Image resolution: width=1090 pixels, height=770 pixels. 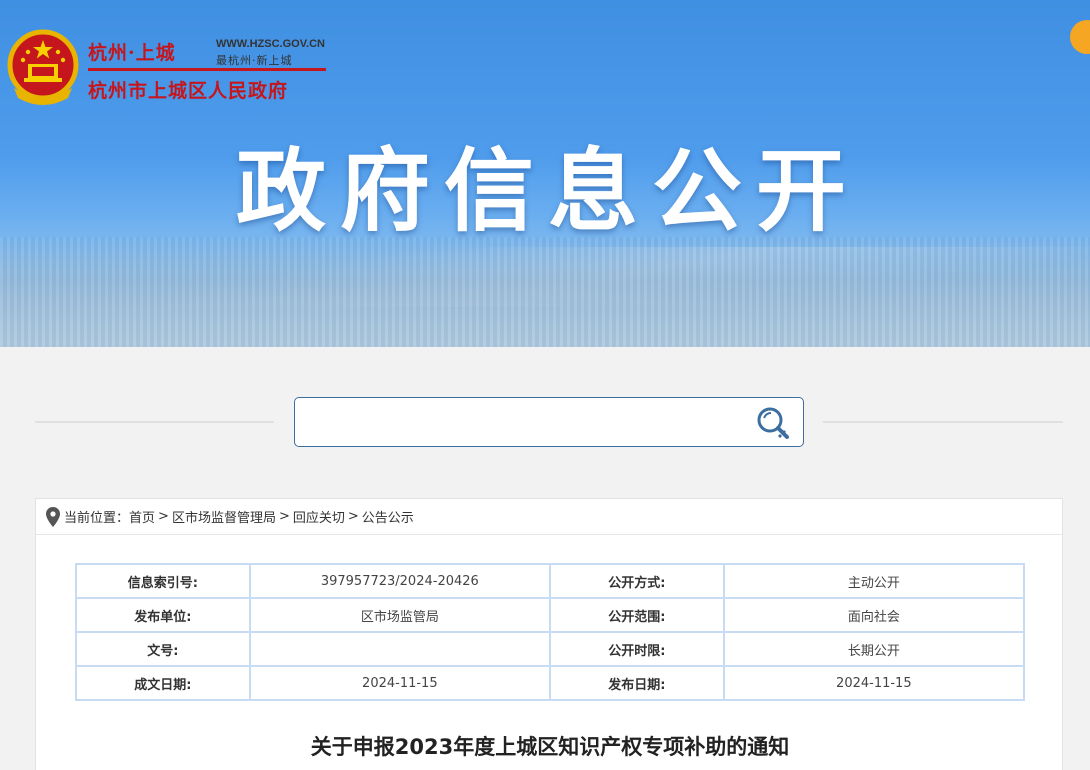 I want to click on breadcrumb-item-announcements: 公告公示, so click(x=388, y=516).